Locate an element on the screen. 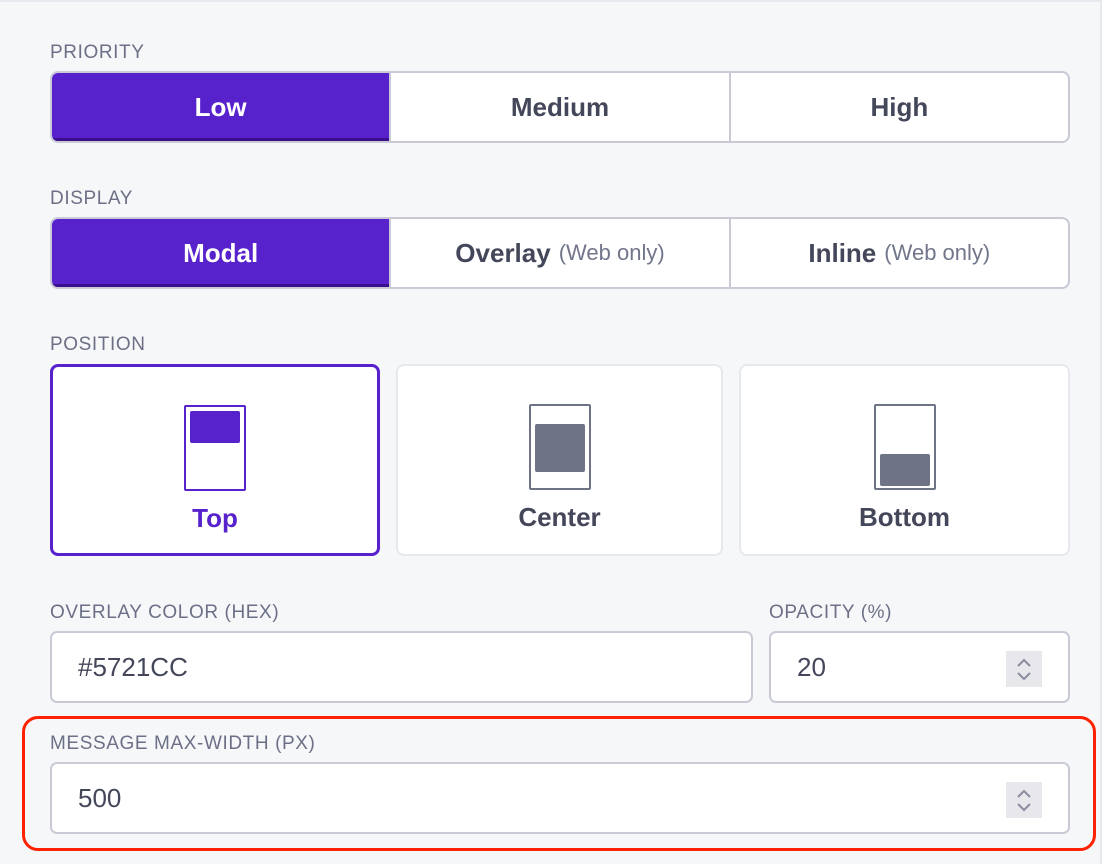 This screenshot has width=1106, height=866. position-center-icon is located at coordinates (559, 447).